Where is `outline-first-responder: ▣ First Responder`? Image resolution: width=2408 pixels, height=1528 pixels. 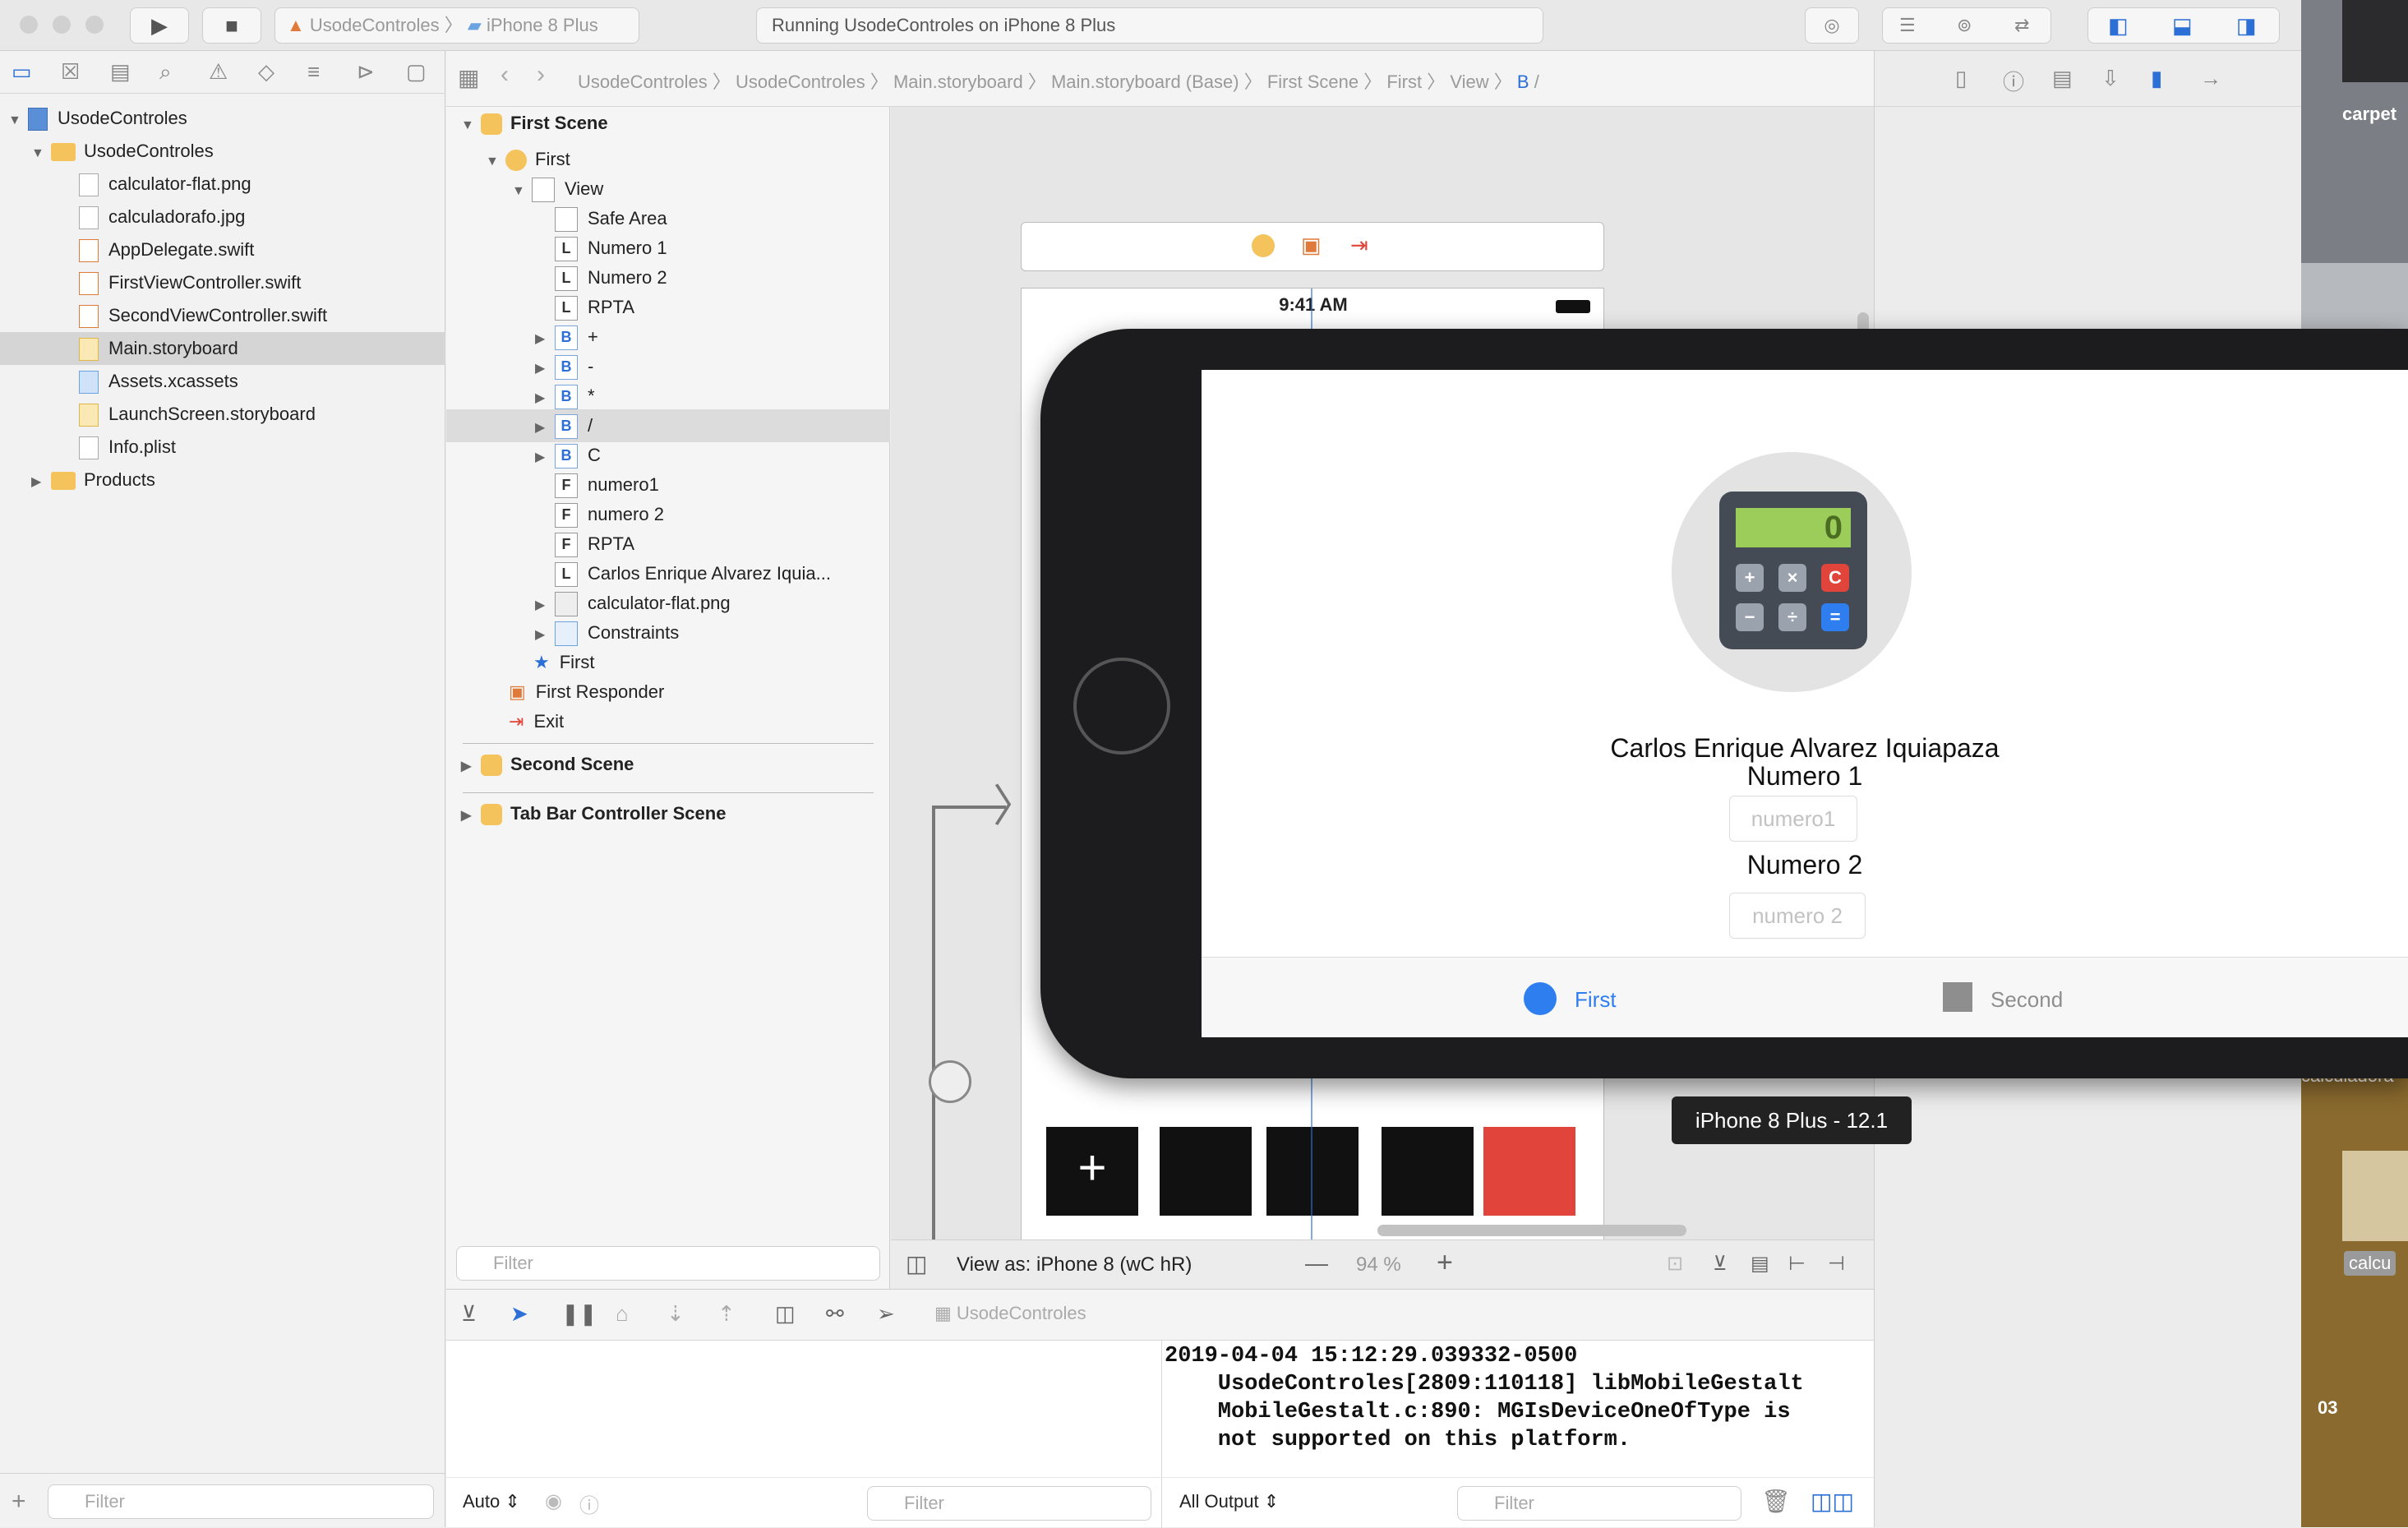 outline-first-responder: ▣ First Responder is located at coordinates (586, 692).